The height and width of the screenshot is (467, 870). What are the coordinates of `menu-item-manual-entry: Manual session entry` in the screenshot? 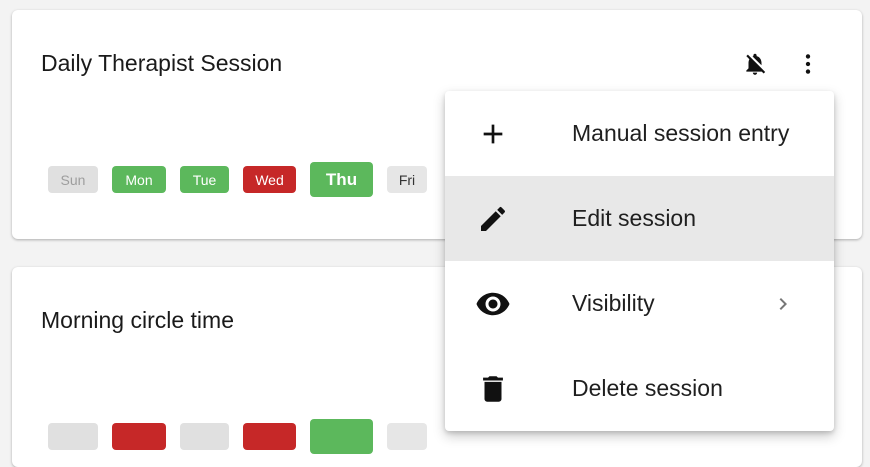 It's located at (639, 133).